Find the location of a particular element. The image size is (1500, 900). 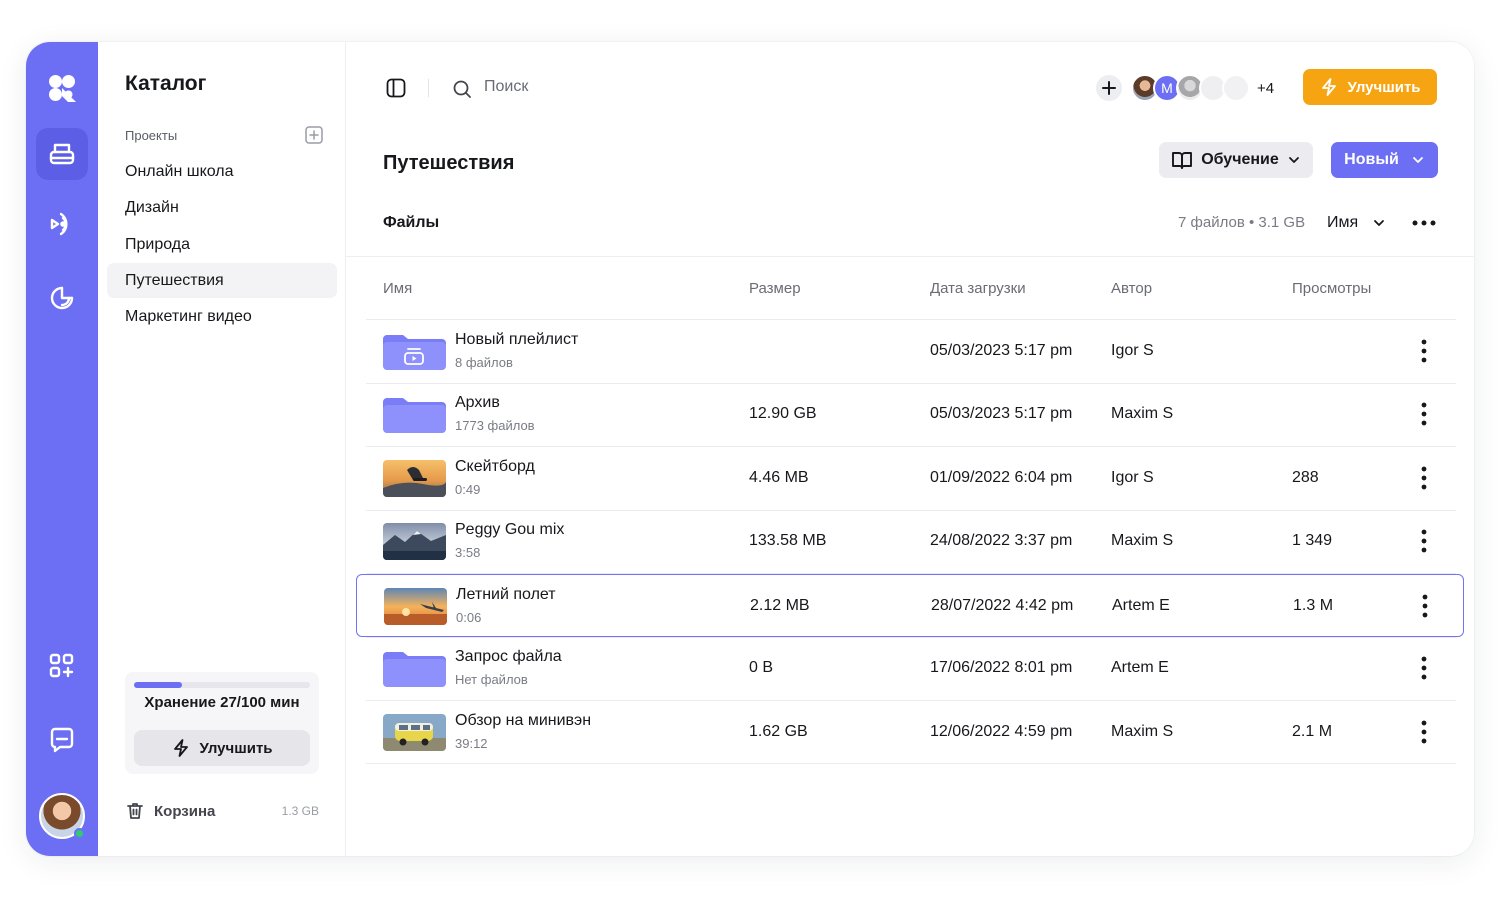

header-divider is located at coordinates (910, 256).